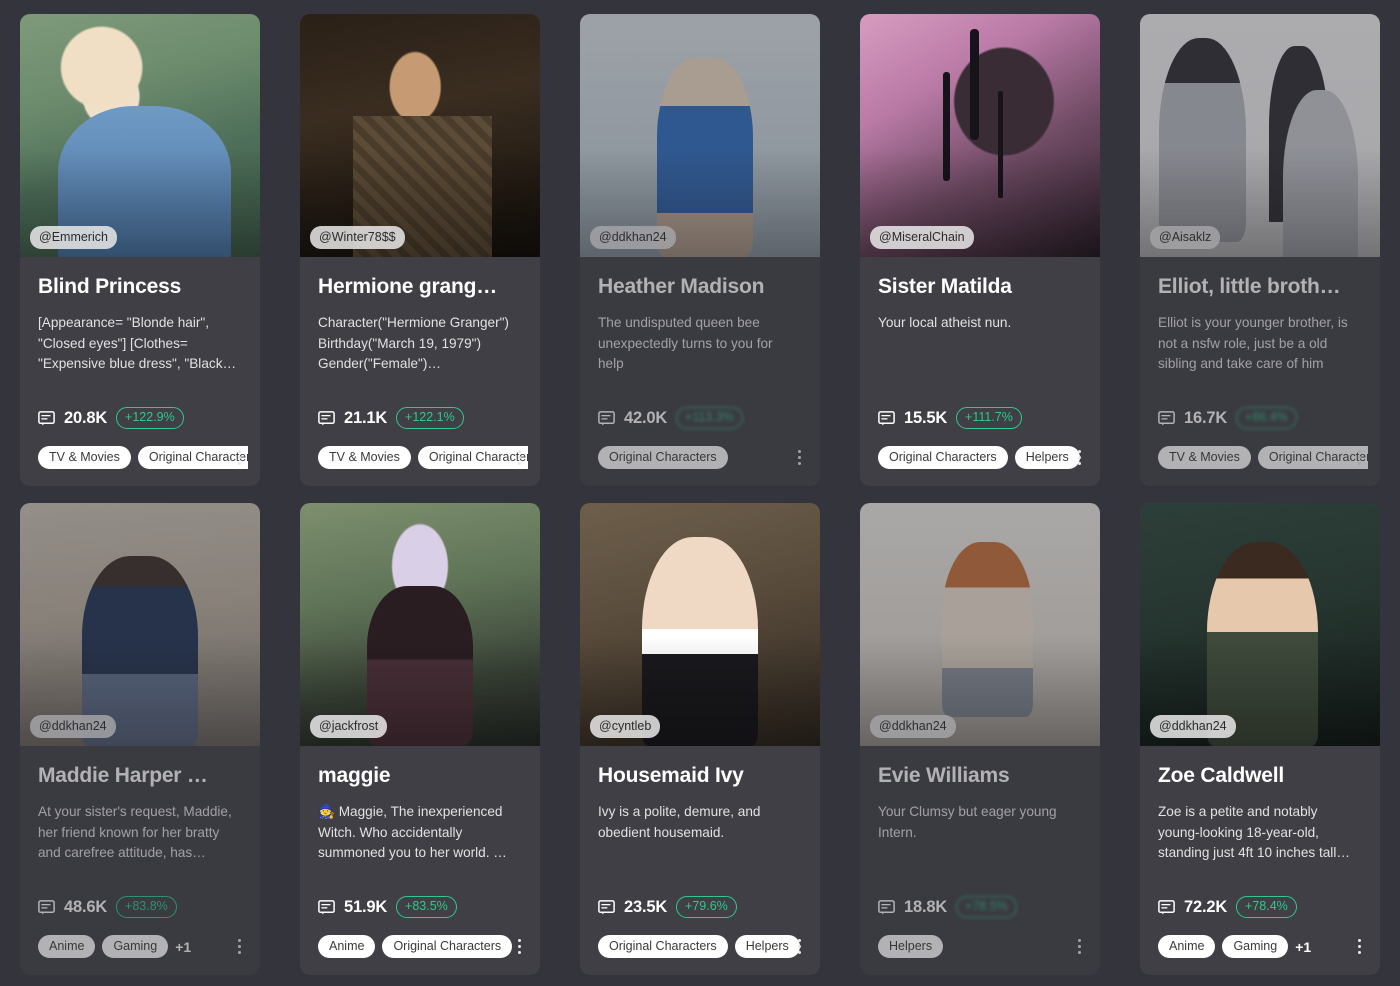  I want to click on message-count: 18.8K, so click(926, 906).